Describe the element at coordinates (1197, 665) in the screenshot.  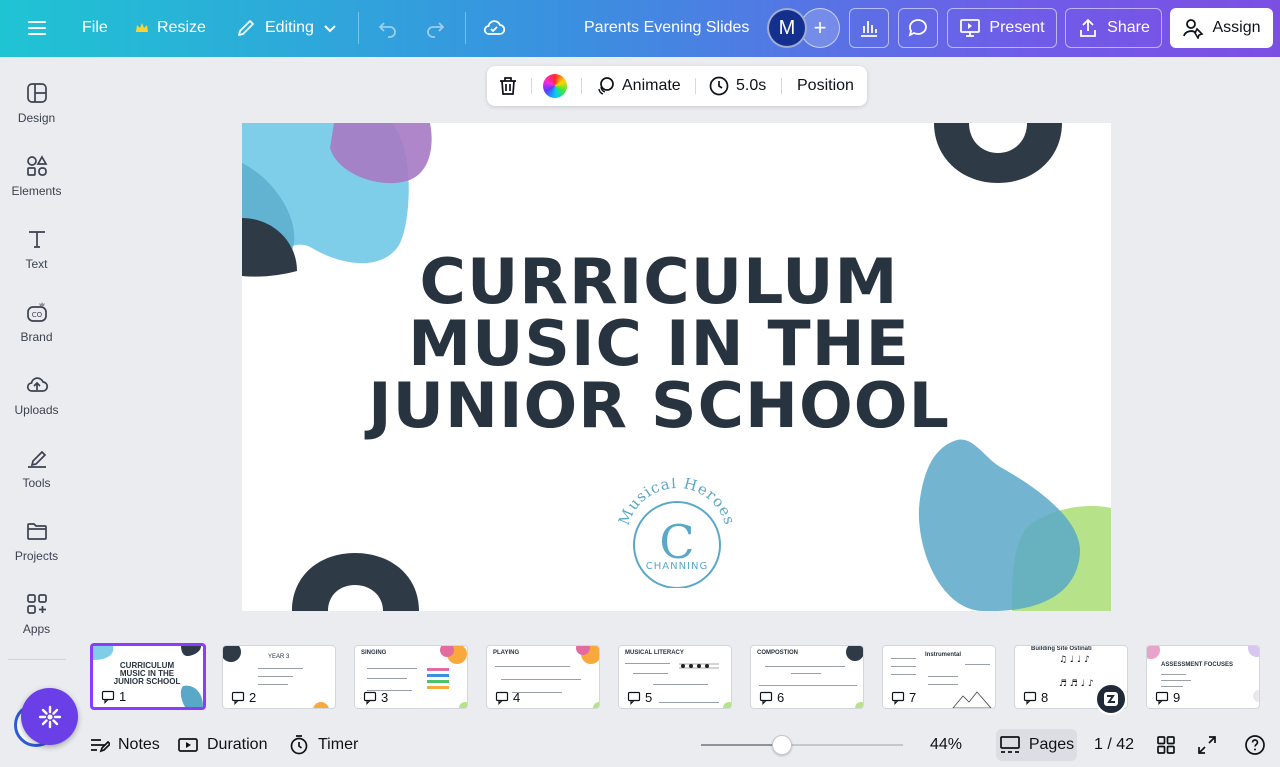
I see `thumb-title: ASSESSMENT FOCUSES` at that location.